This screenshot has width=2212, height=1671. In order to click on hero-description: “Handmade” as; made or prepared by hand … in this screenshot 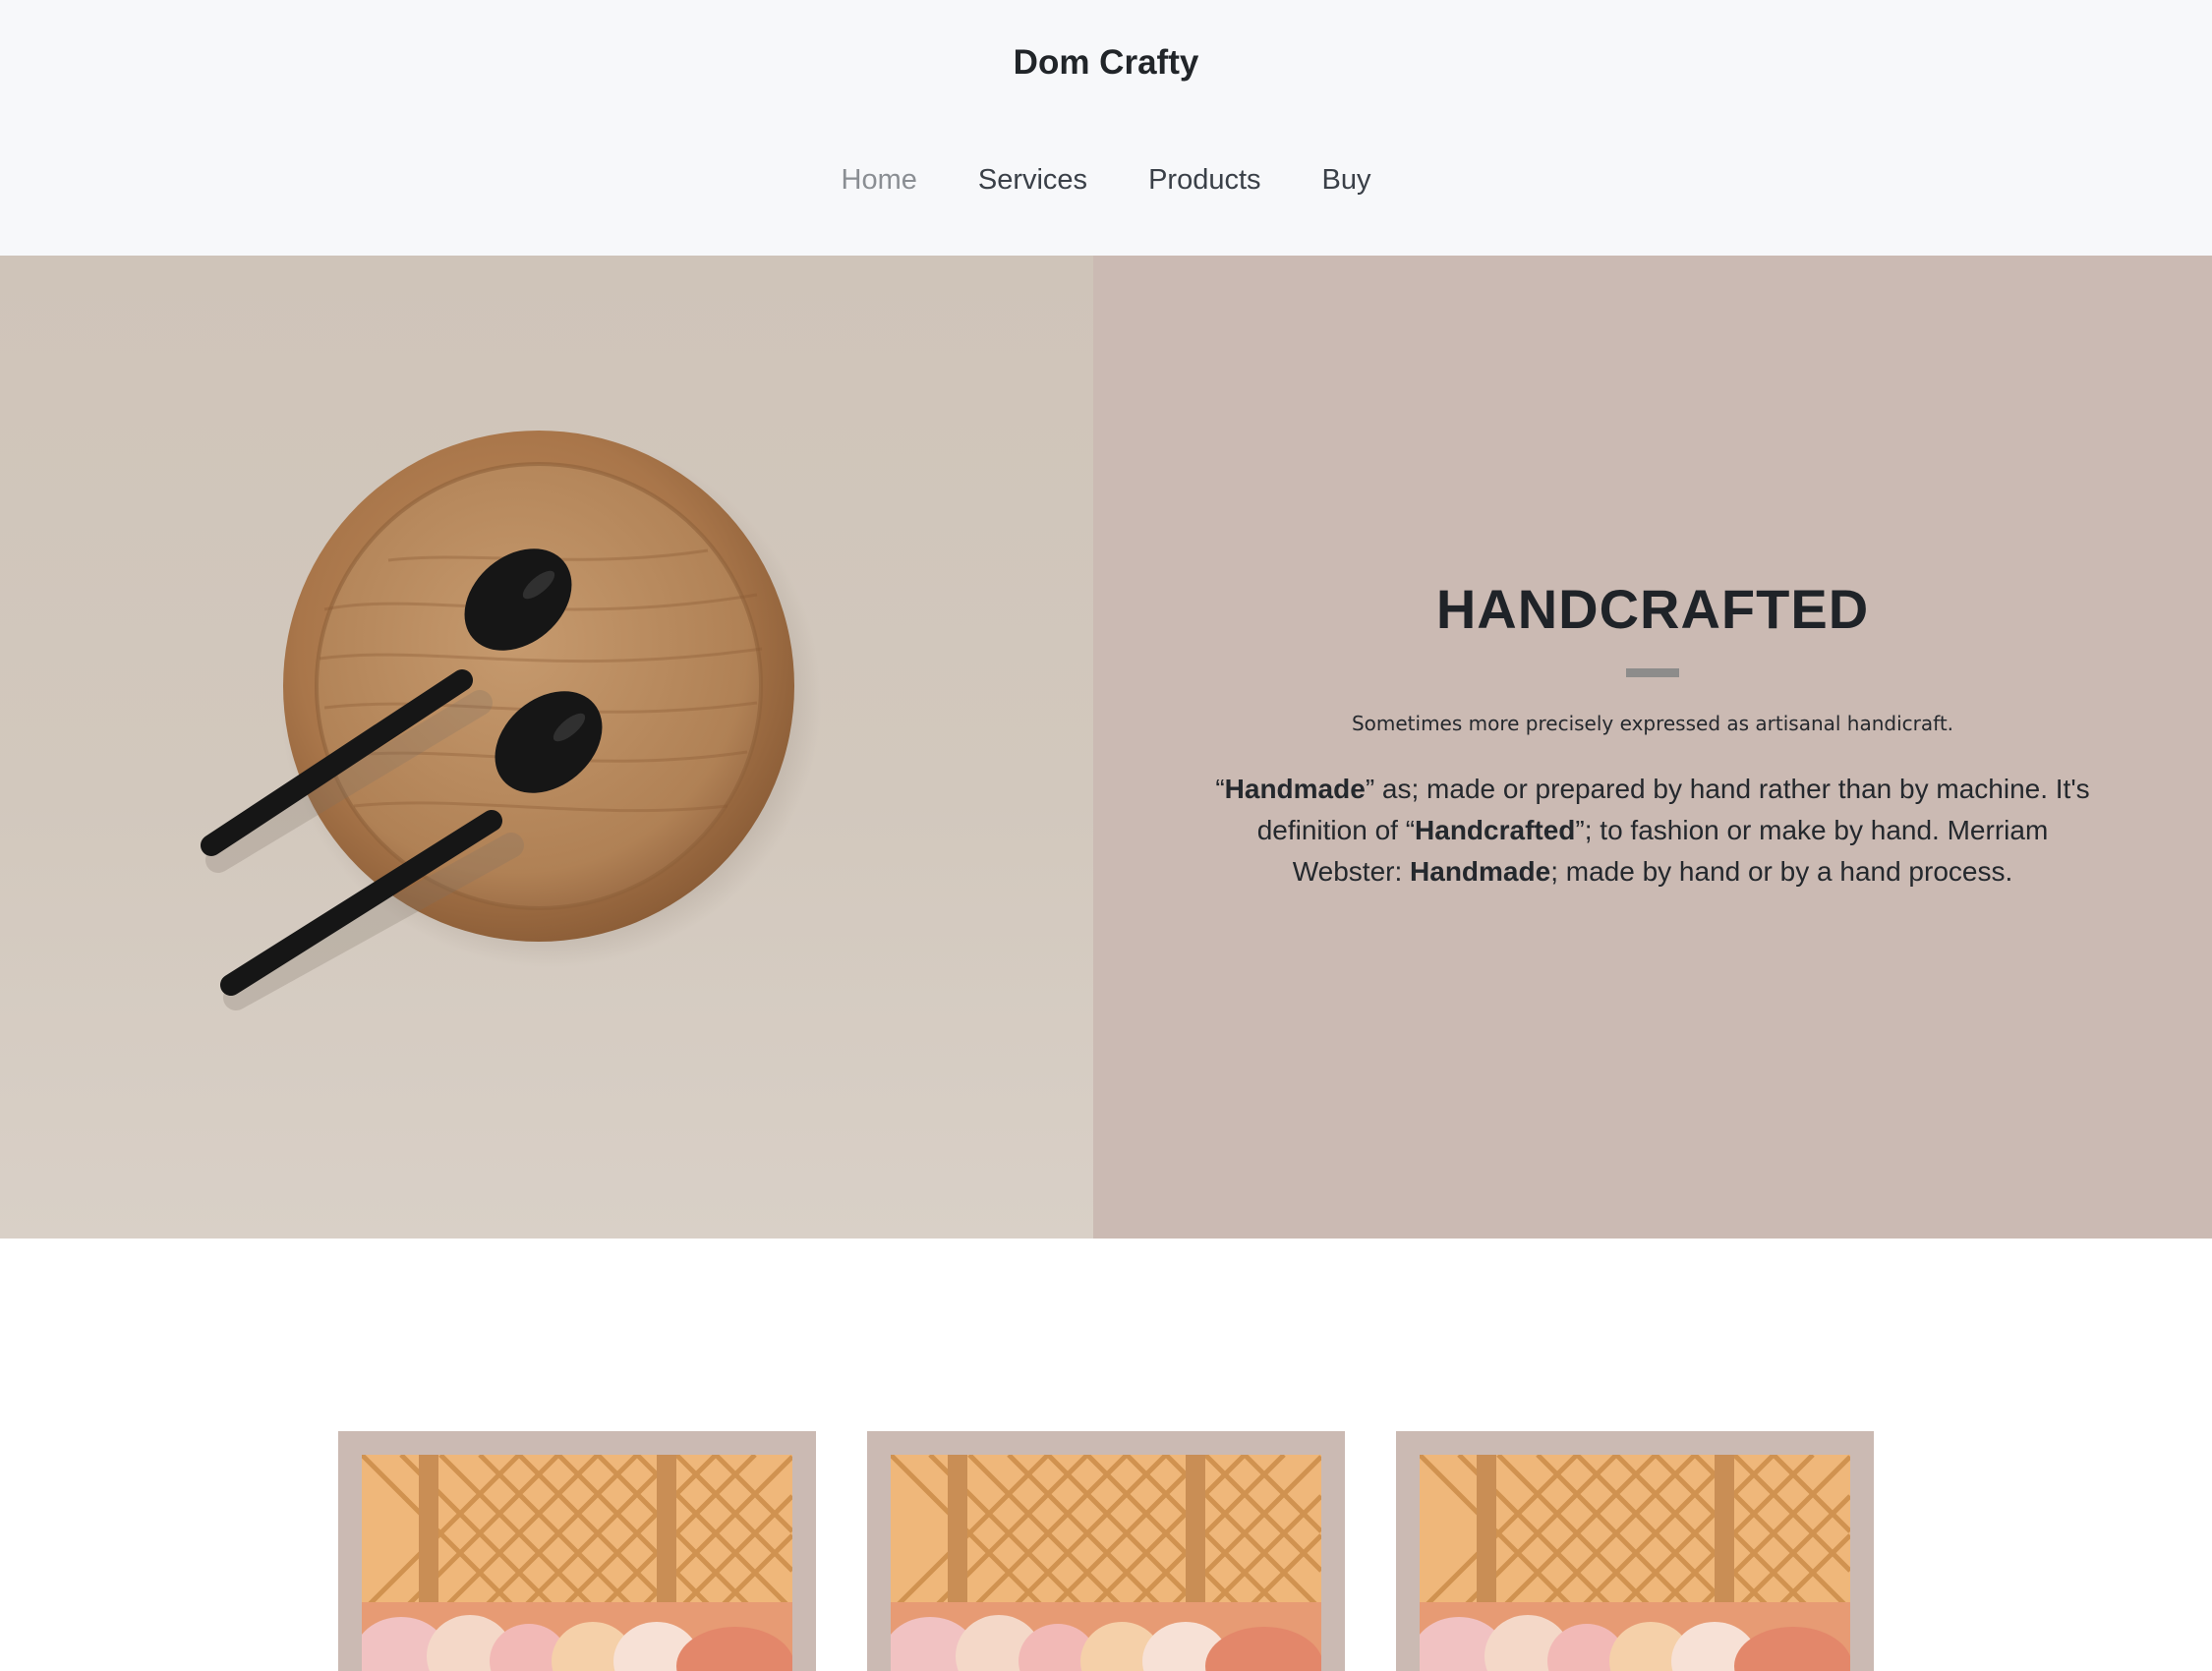, I will do `click(1653, 831)`.